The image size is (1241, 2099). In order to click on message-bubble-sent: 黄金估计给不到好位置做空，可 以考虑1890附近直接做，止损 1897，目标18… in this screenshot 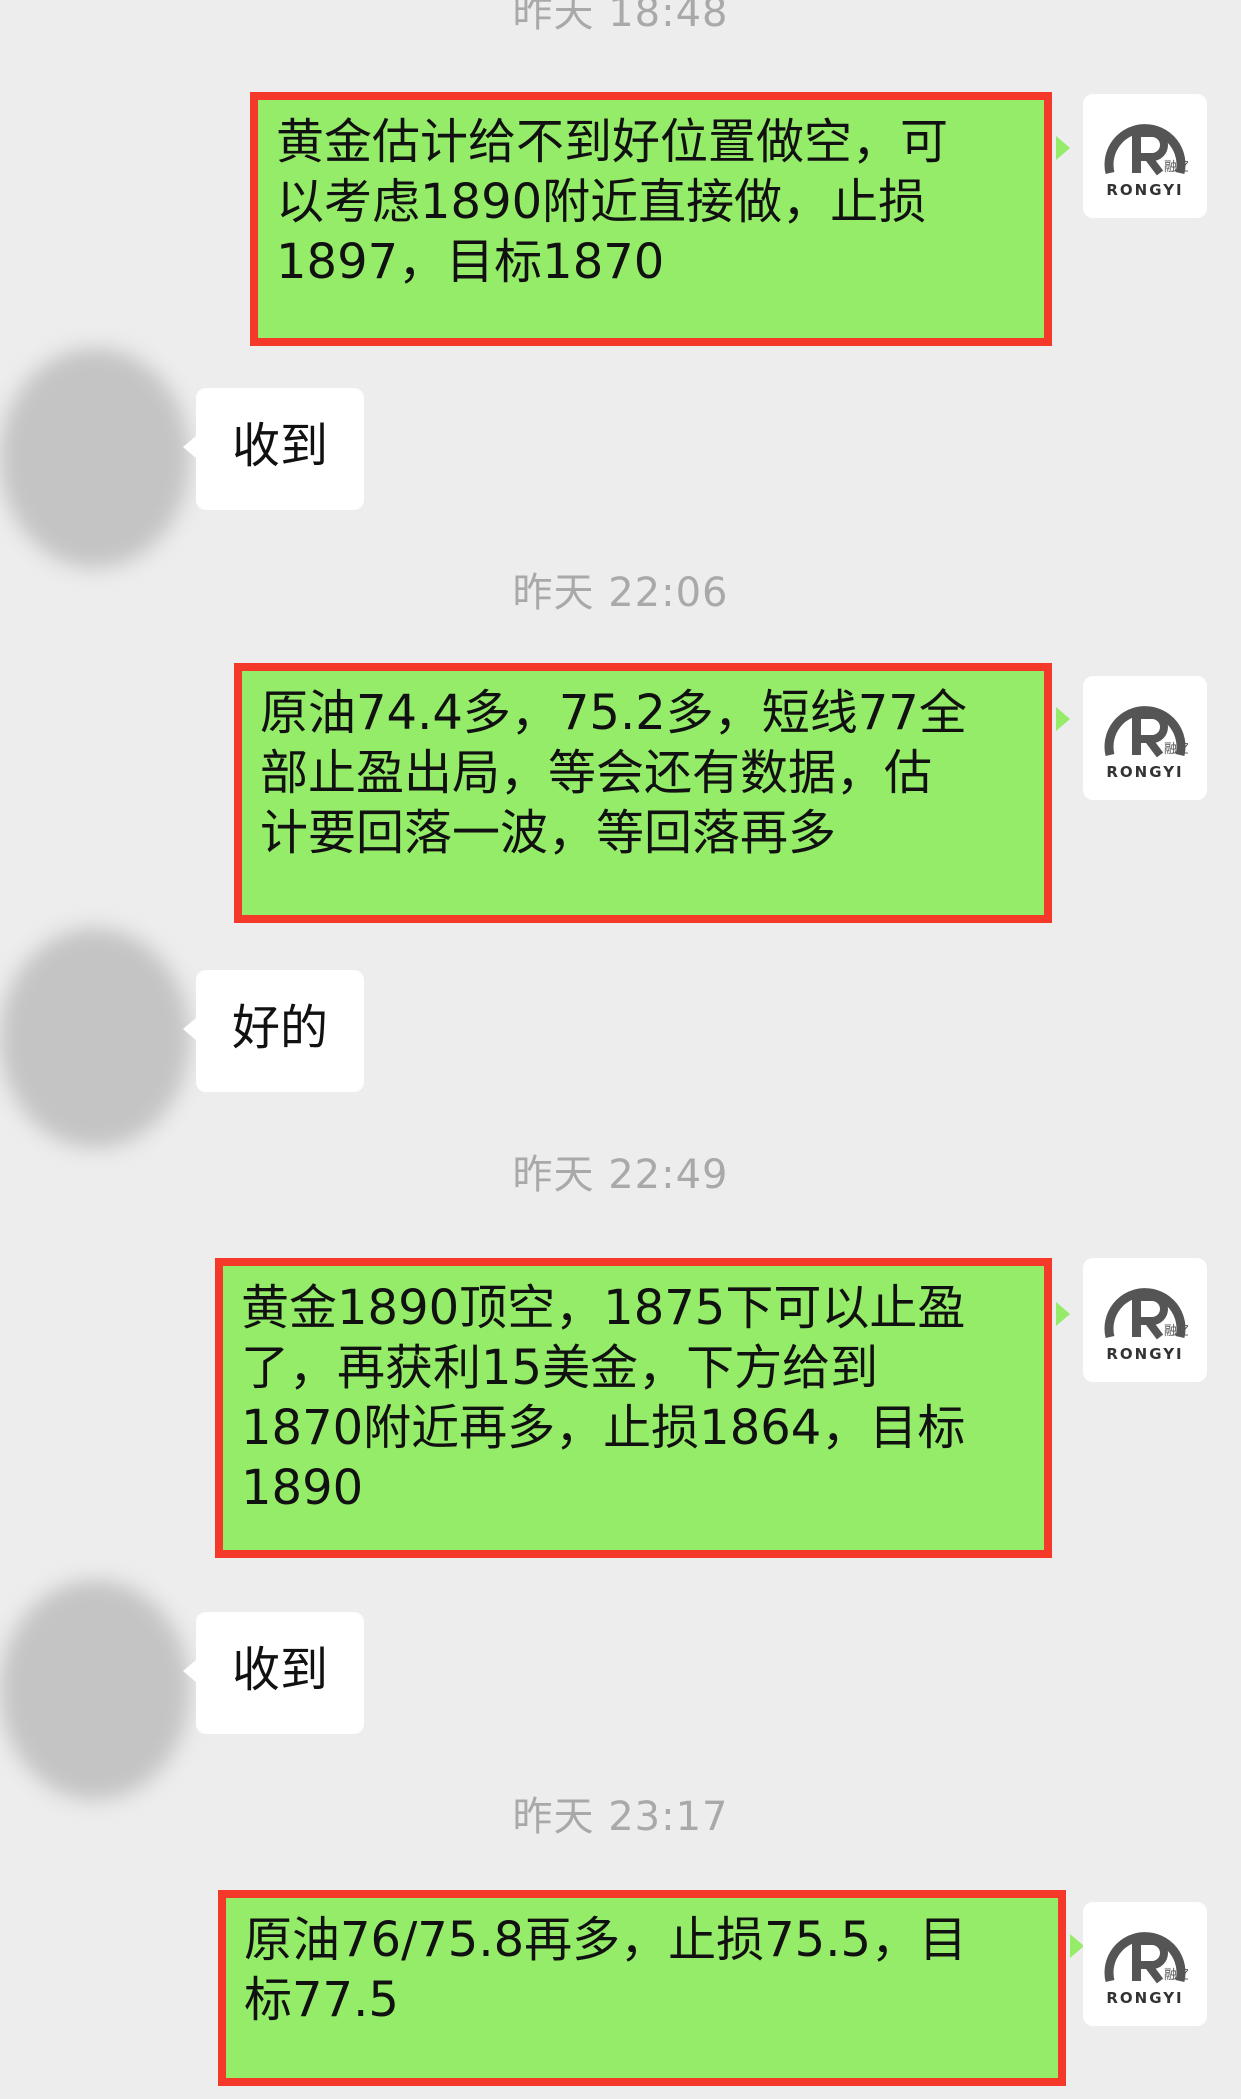, I will do `click(660, 219)`.